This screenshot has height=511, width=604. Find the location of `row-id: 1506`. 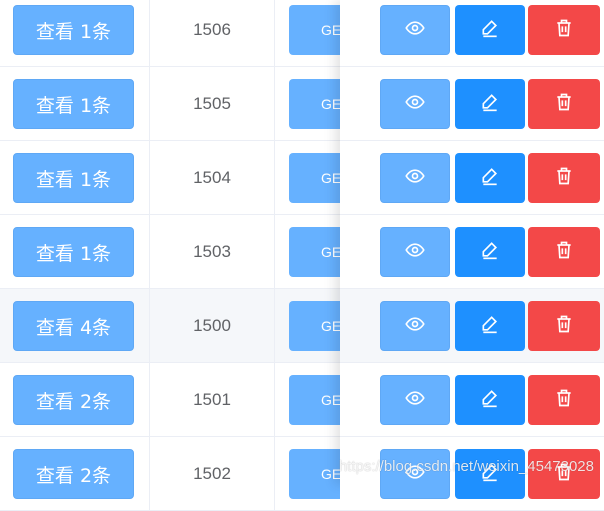

row-id: 1506 is located at coordinates (212, 29).